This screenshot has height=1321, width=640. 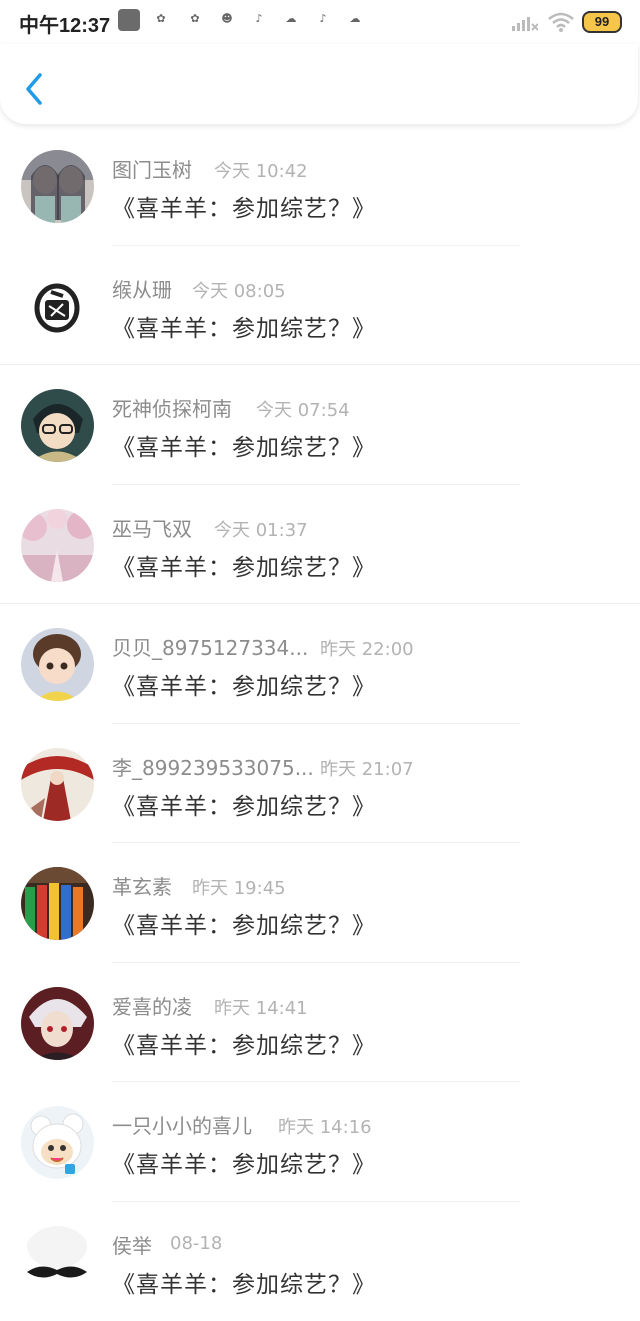 What do you see at coordinates (303, 409) in the screenshot?
I see `message-time: 今天 07:54` at bounding box center [303, 409].